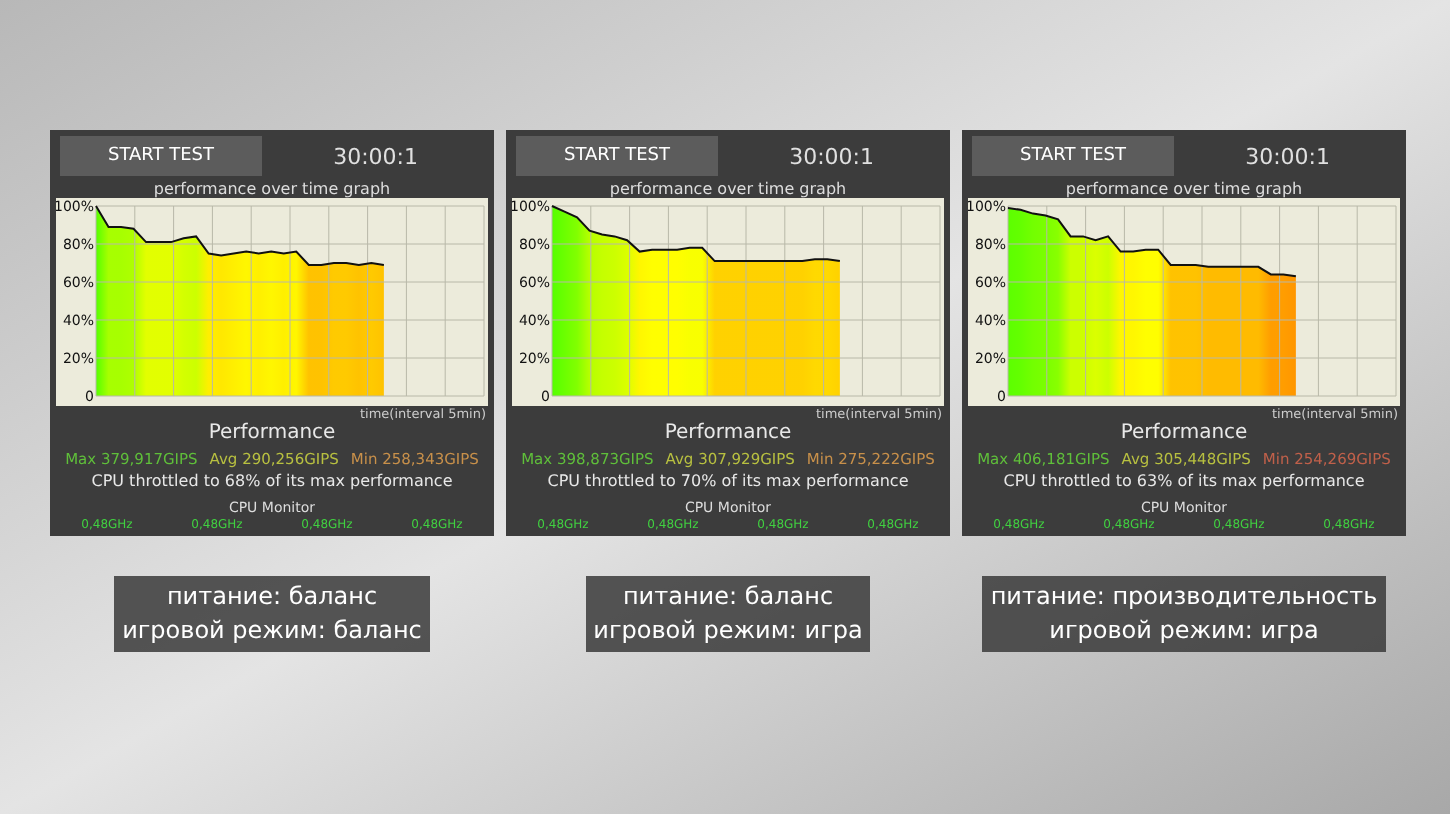 The height and width of the screenshot is (814, 1450). What do you see at coordinates (1184, 482) in the screenshot?
I see `throttle-text: CPU throttled to 63% of its max performance` at bounding box center [1184, 482].